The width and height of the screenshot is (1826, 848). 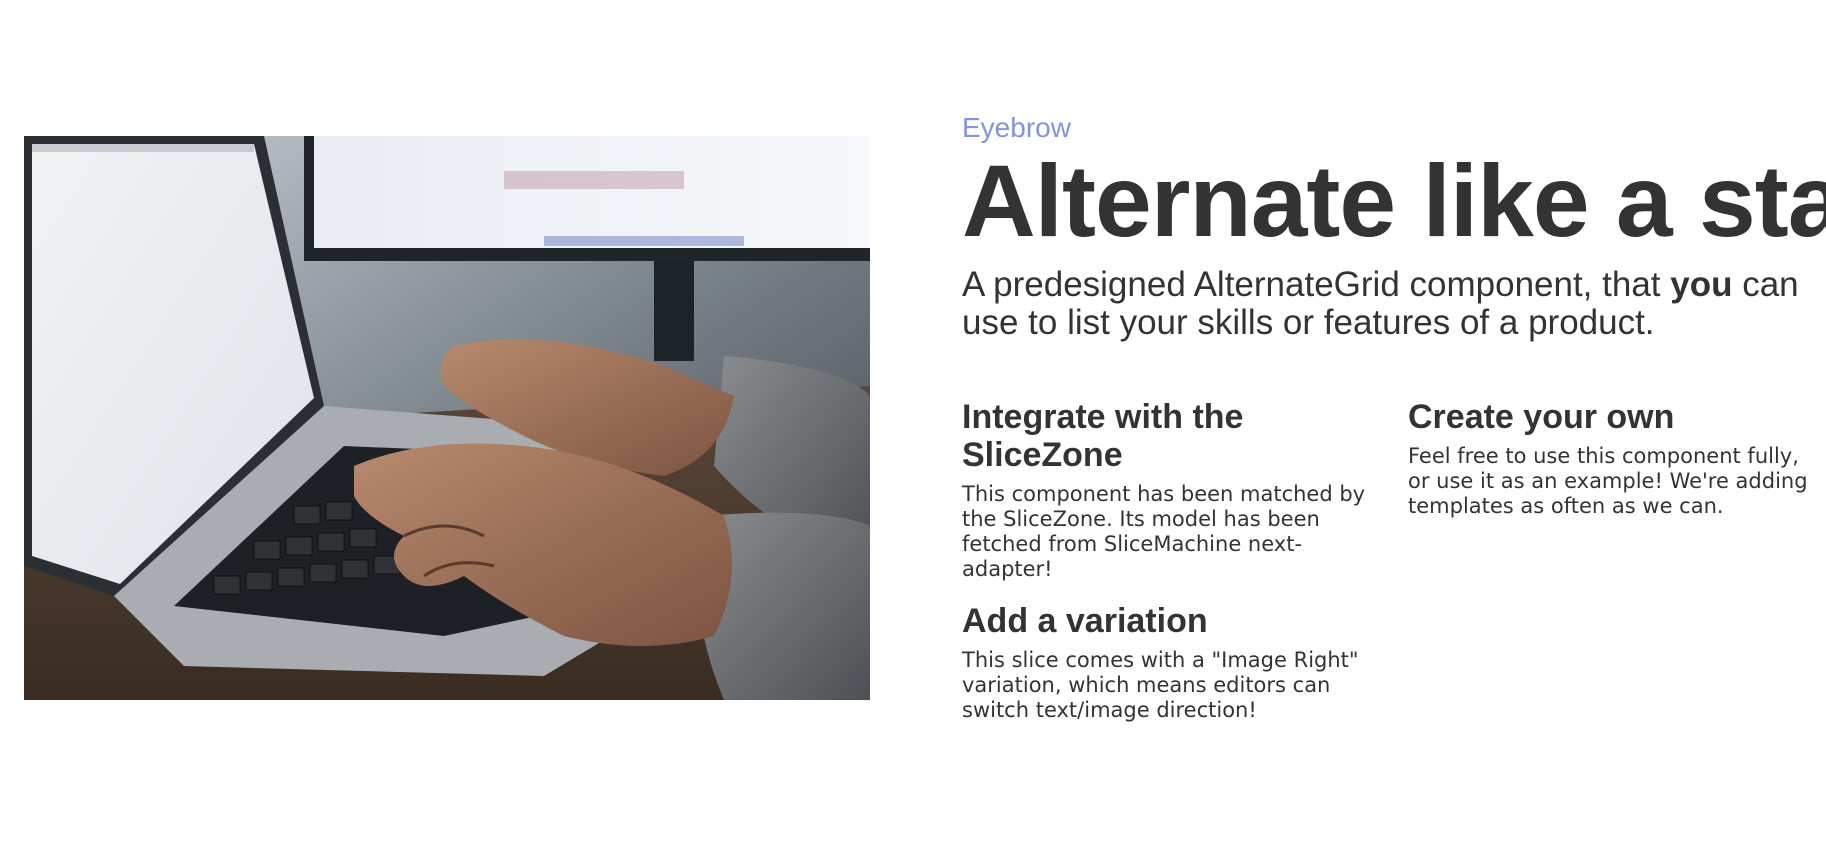 What do you see at coordinates (1701, 284) in the screenshot?
I see `description-emphasis: you` at bounding box center [1701, 284].